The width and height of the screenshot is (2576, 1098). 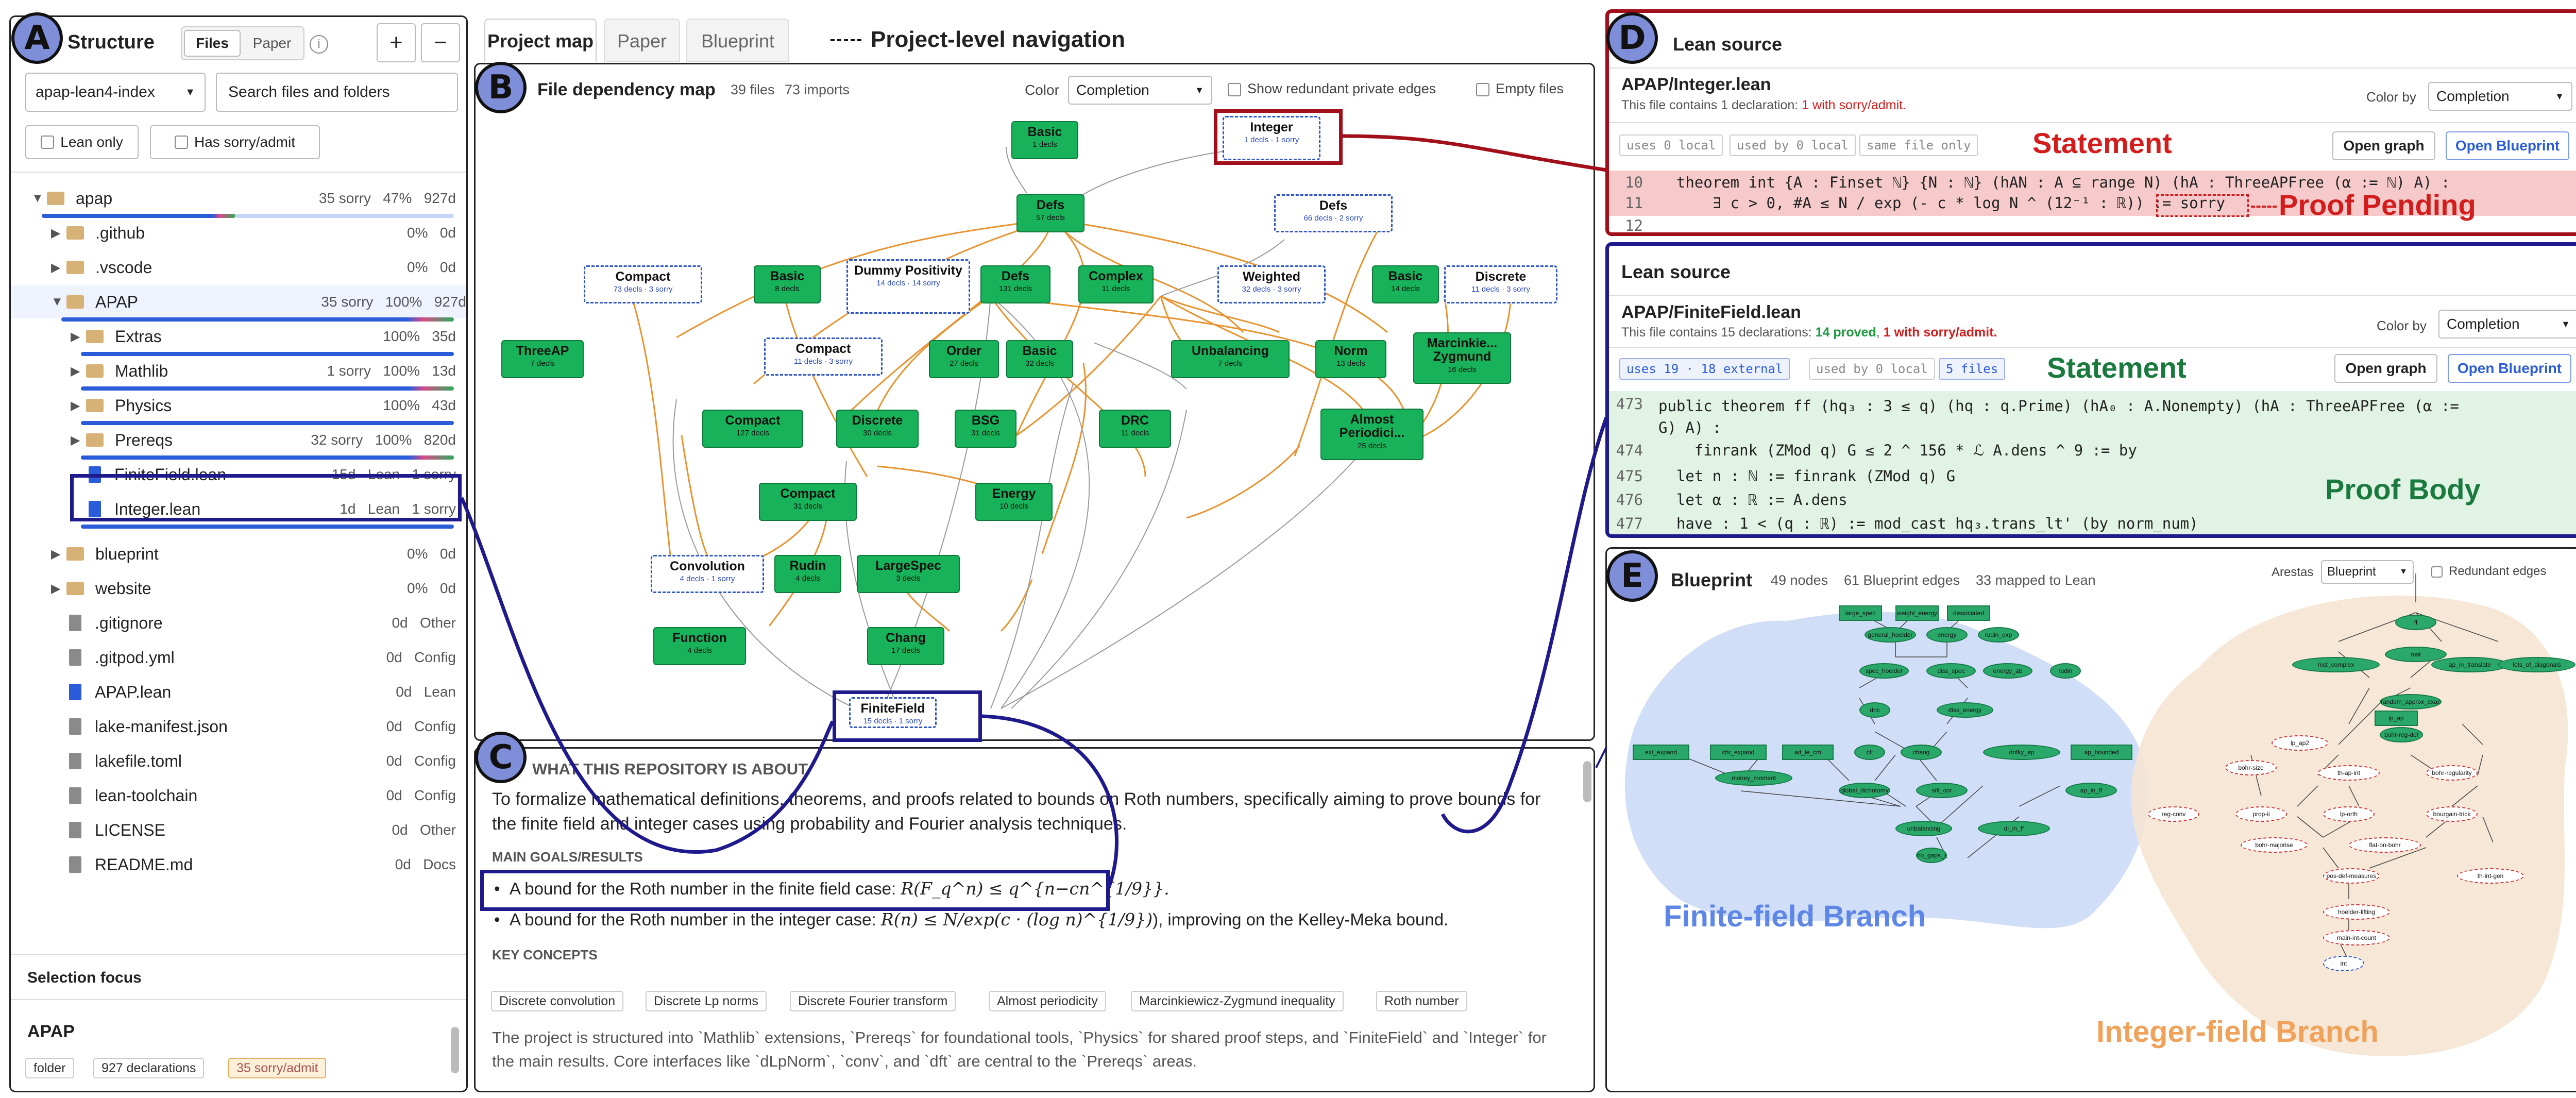 What do you see at coordinates (877, 429) in the screenshot?
I see `dep-node: Discrete 30 decls` at bounding box center [877, 429].